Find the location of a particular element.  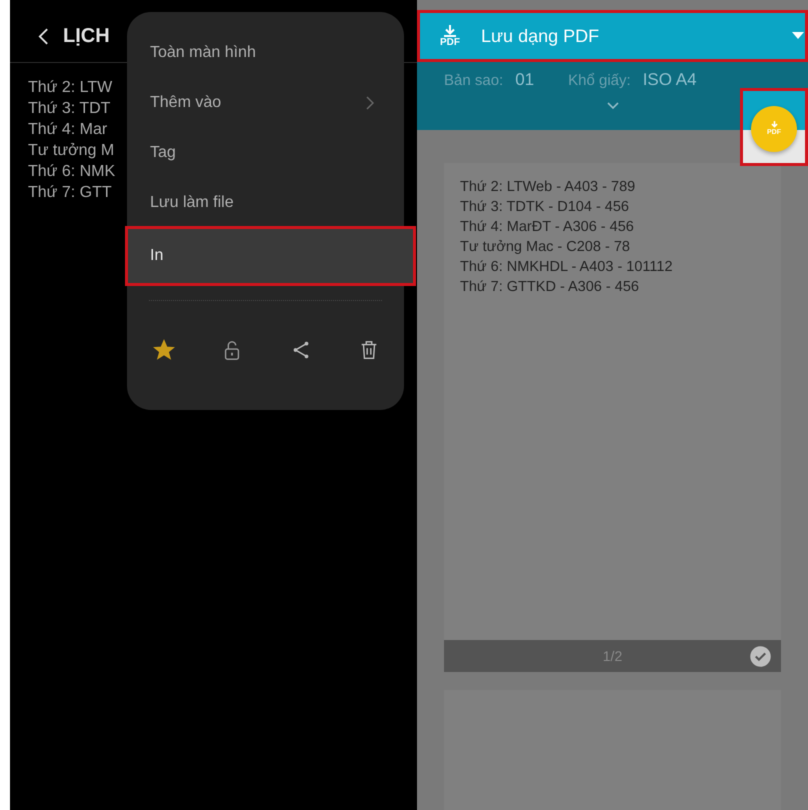

note-line: Thứ 2: LTW is located at coordinates (71, 88).